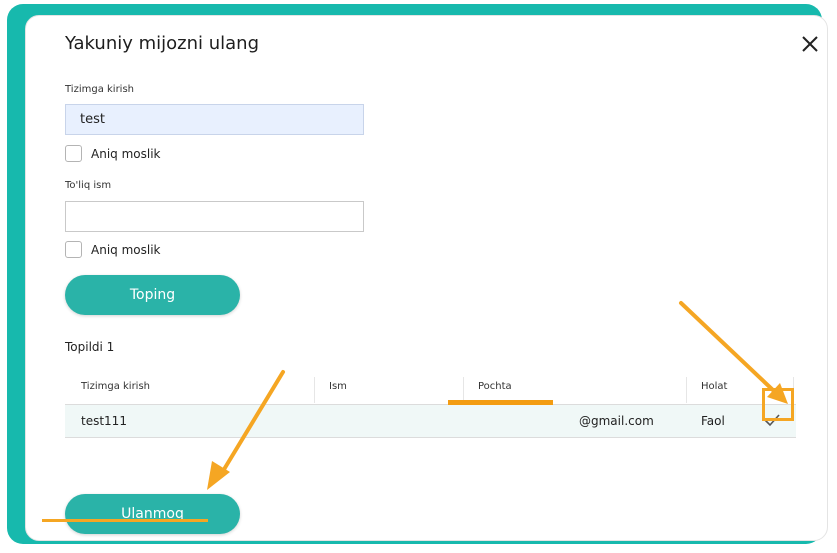  Describe the element at coordinates (152, 295) in the screenshot. I see `search-button: Toping` at that location.